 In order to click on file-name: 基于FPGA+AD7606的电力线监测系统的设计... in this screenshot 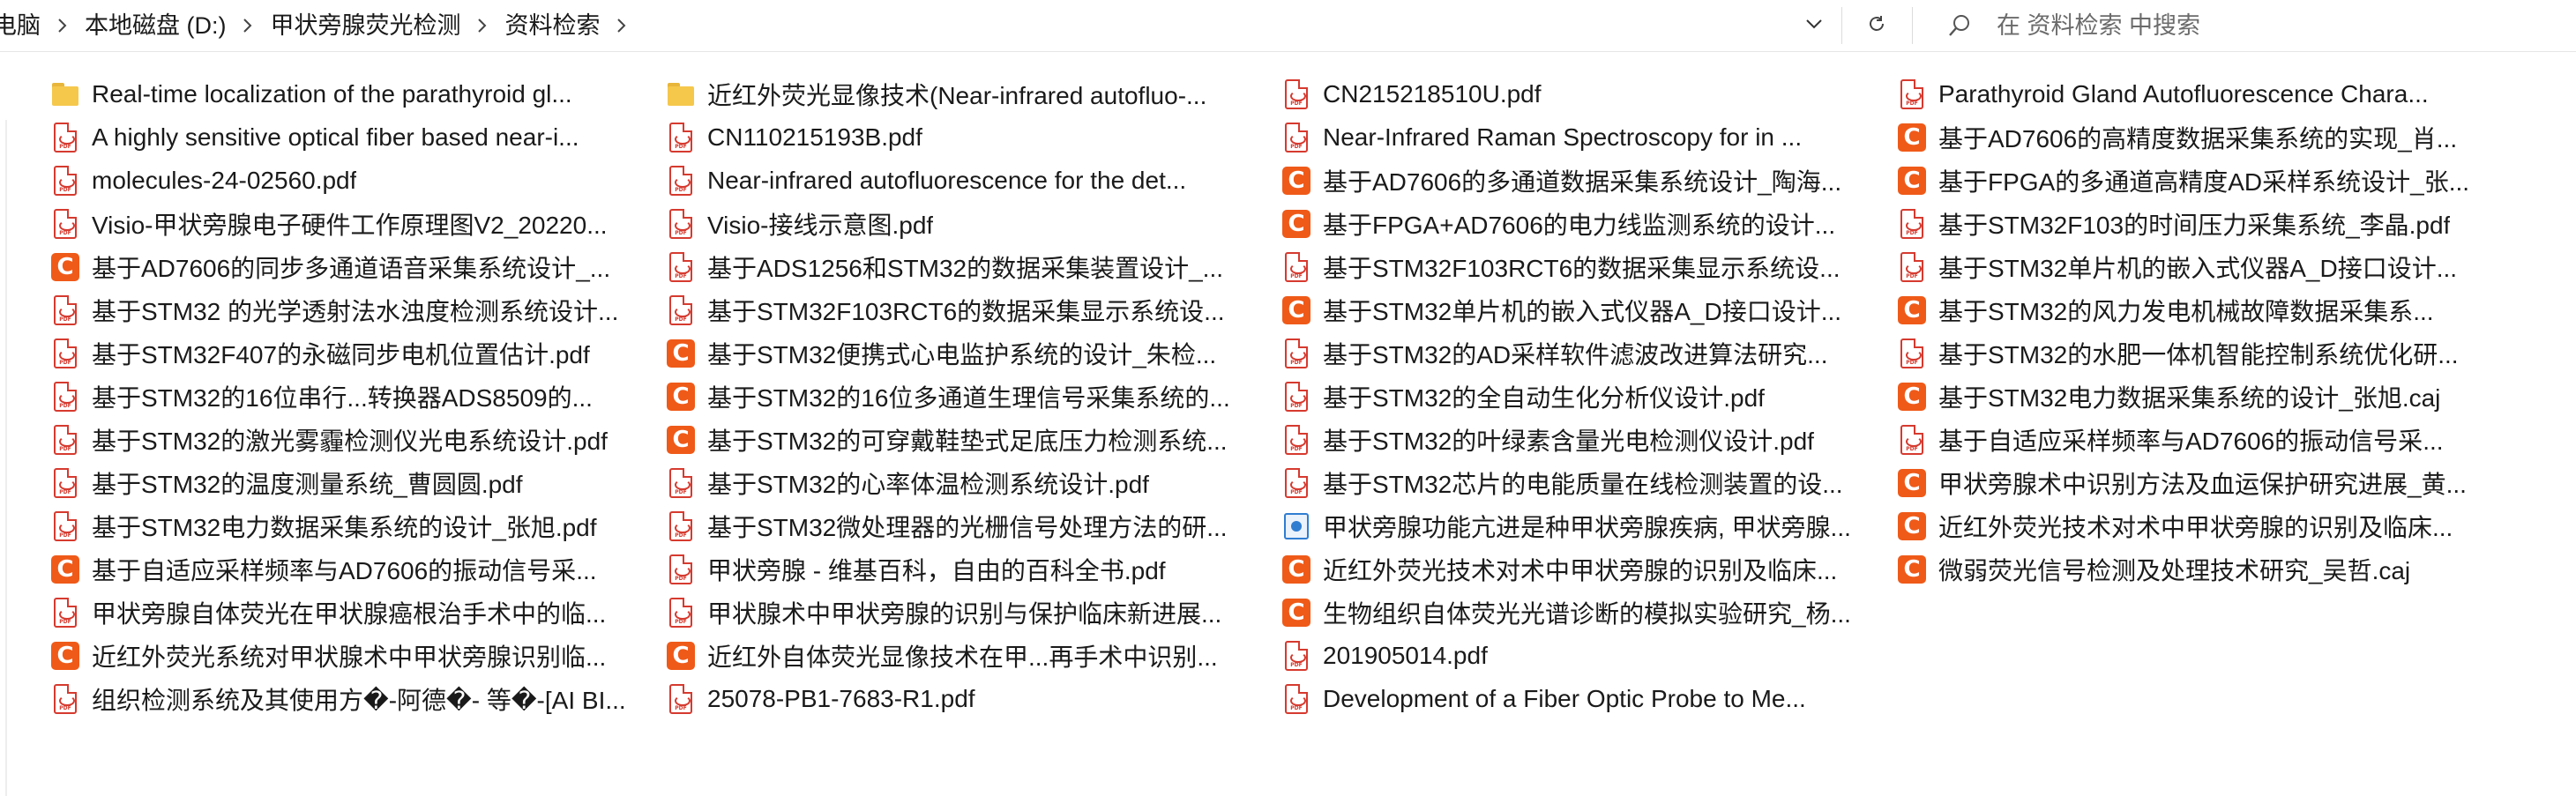, I will do `click(1579, 225)`.